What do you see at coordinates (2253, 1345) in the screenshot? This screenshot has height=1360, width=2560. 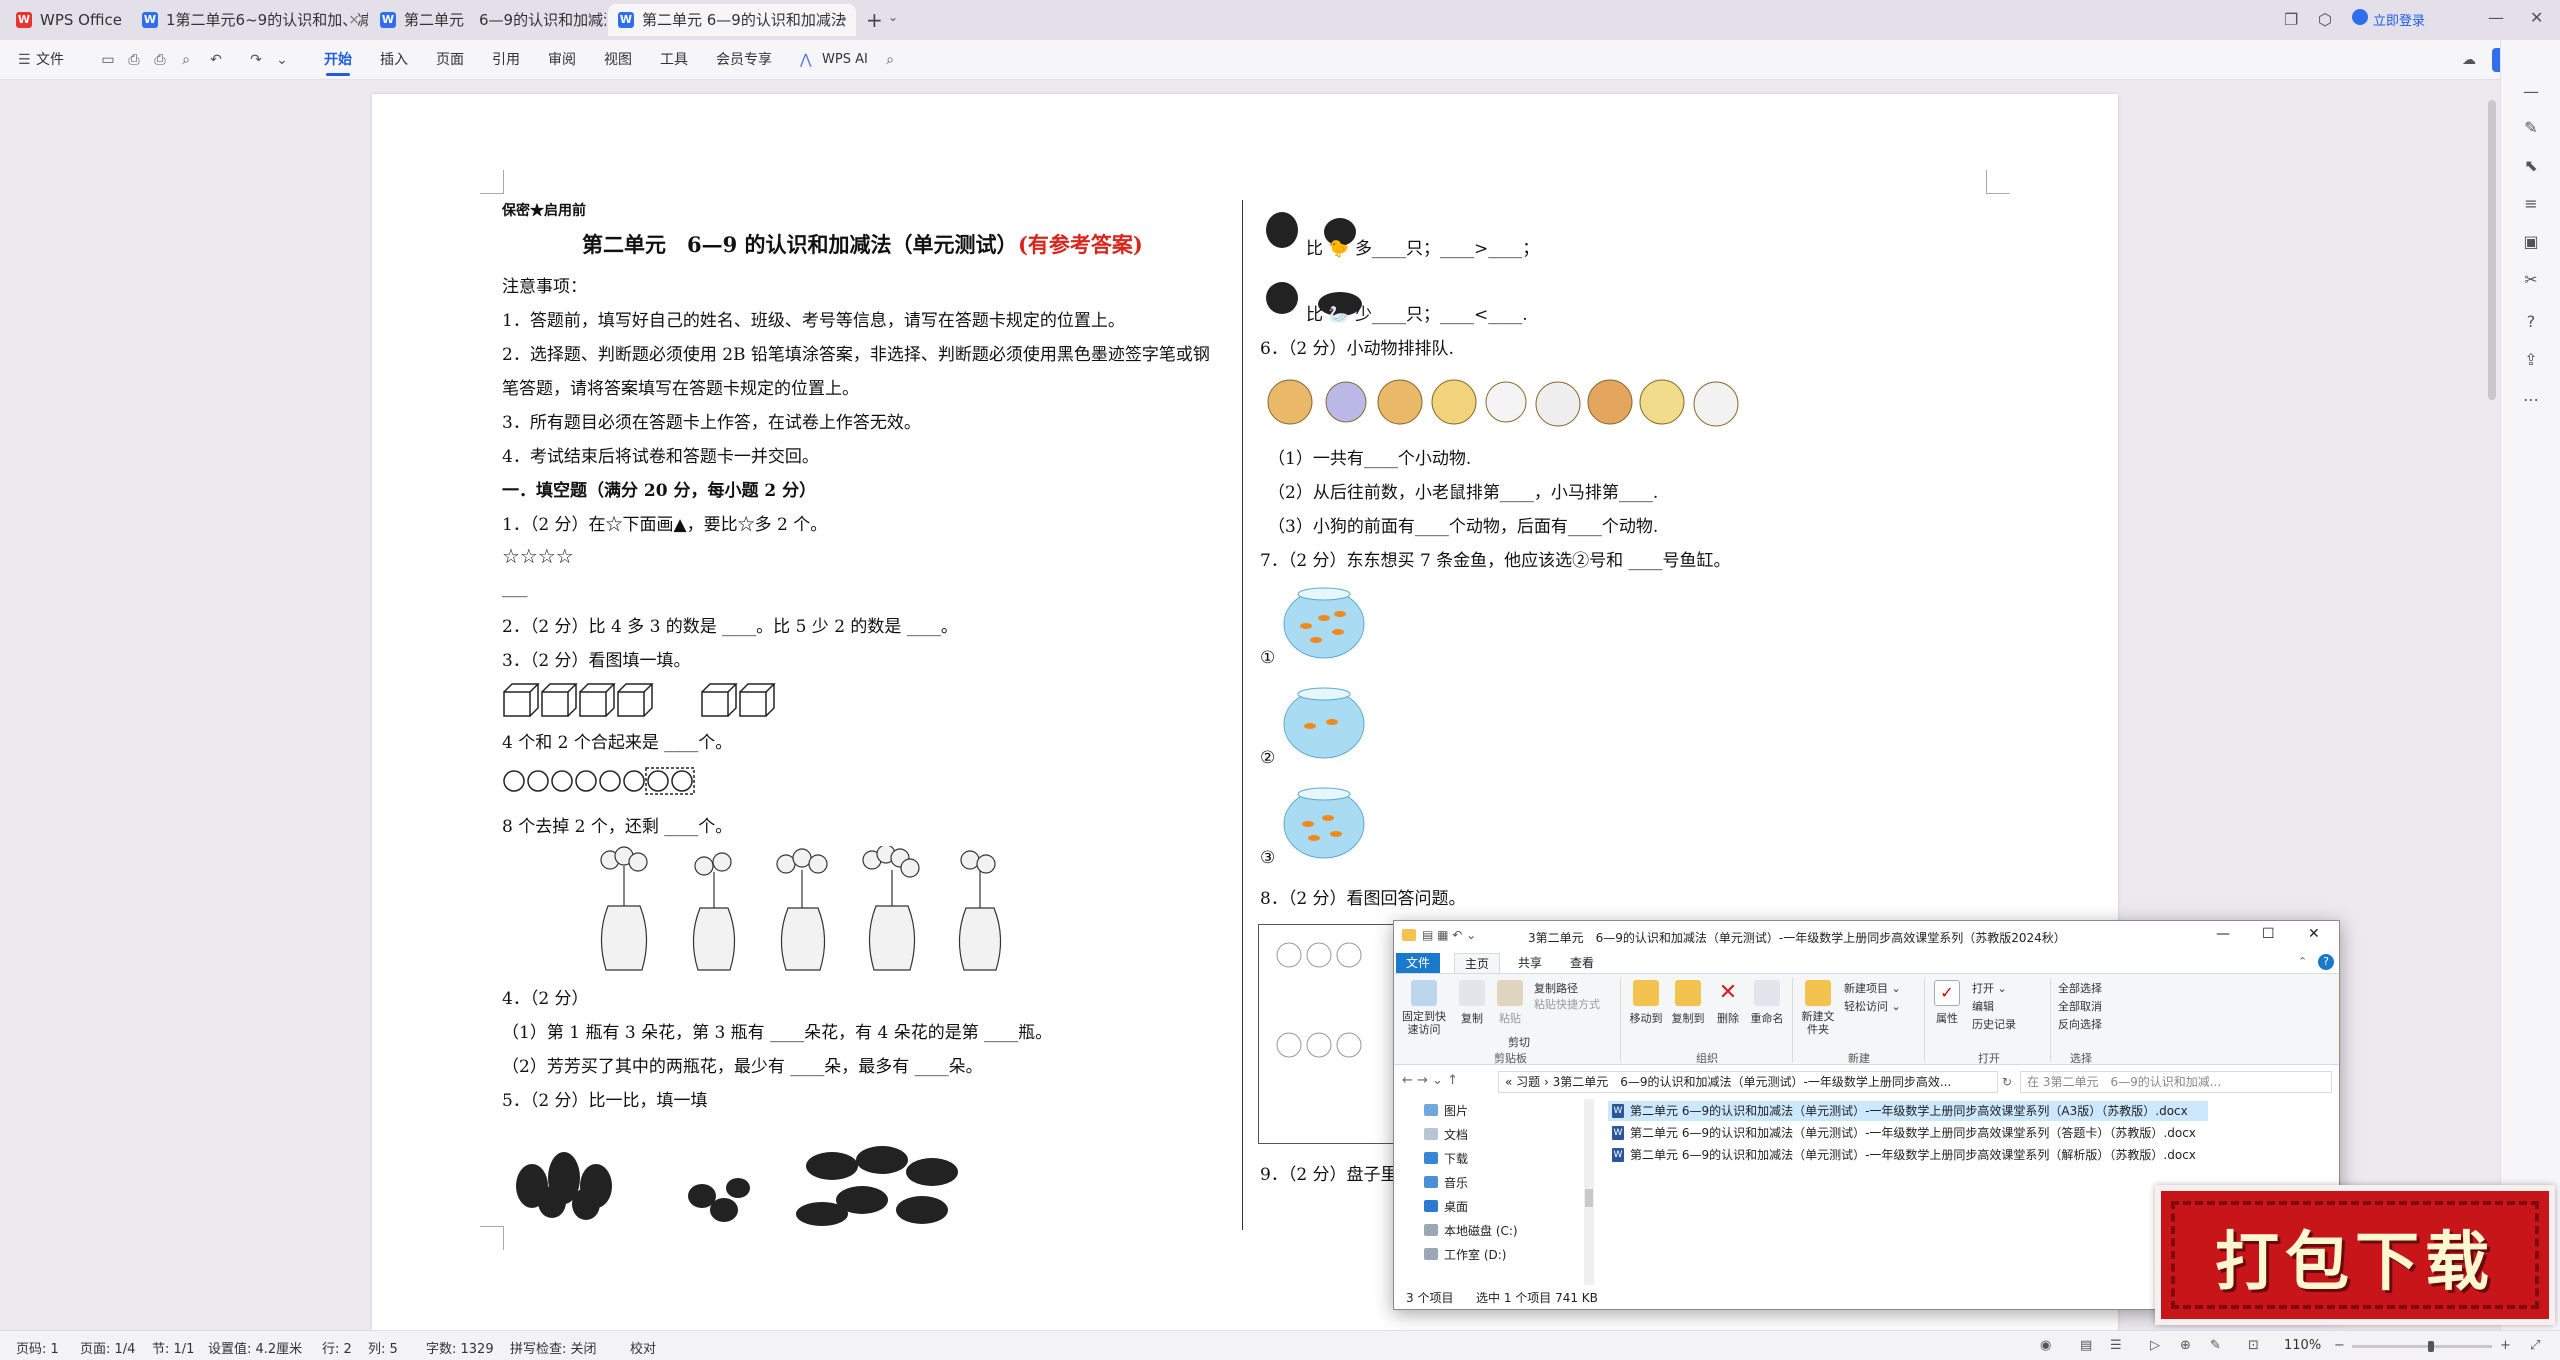 I see `fit-icon: ⊡` at bounding box center [2253, 1345].